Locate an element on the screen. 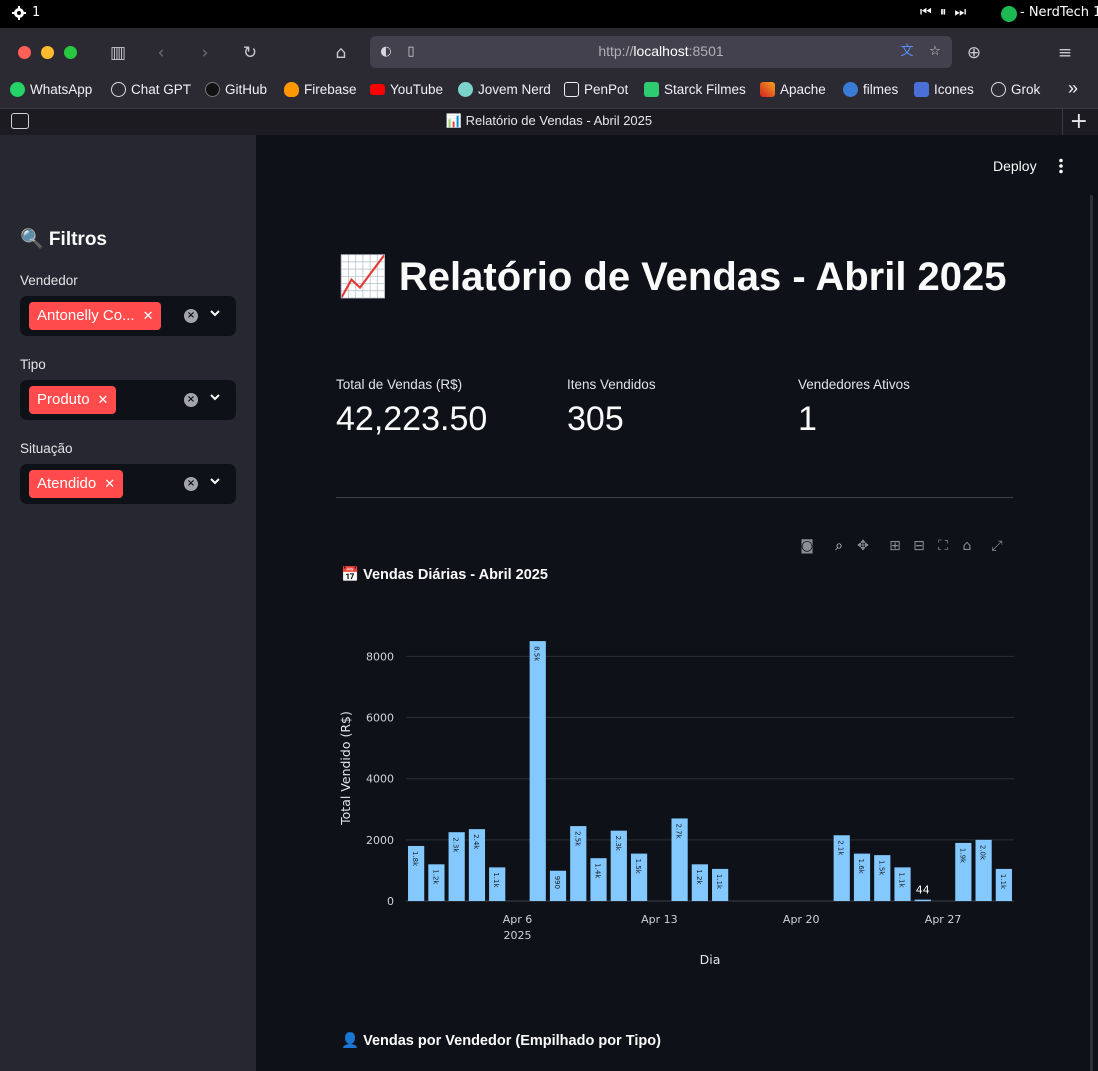 This screenshot has width=1098, height=1071. fullscreen-icon: ⤢ is located at coordinates (997, 546).